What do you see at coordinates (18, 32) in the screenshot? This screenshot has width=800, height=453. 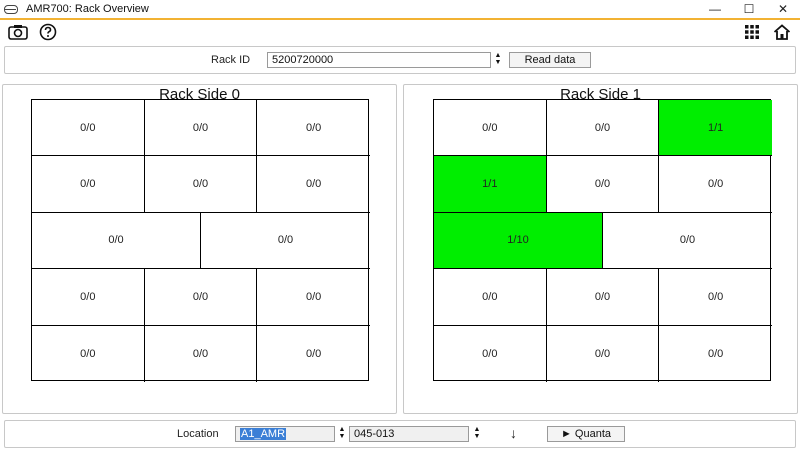 I see `camera-icon` at bounding box center [18, 32].